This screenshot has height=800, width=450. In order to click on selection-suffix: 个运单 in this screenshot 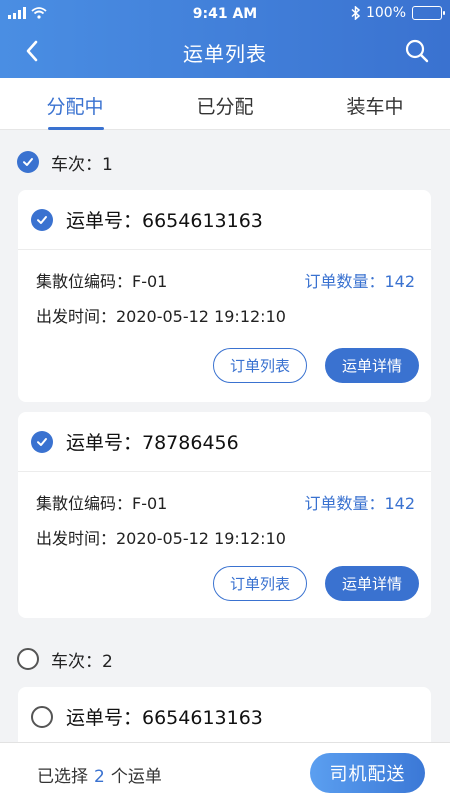, I will do `click(136, 777)`.